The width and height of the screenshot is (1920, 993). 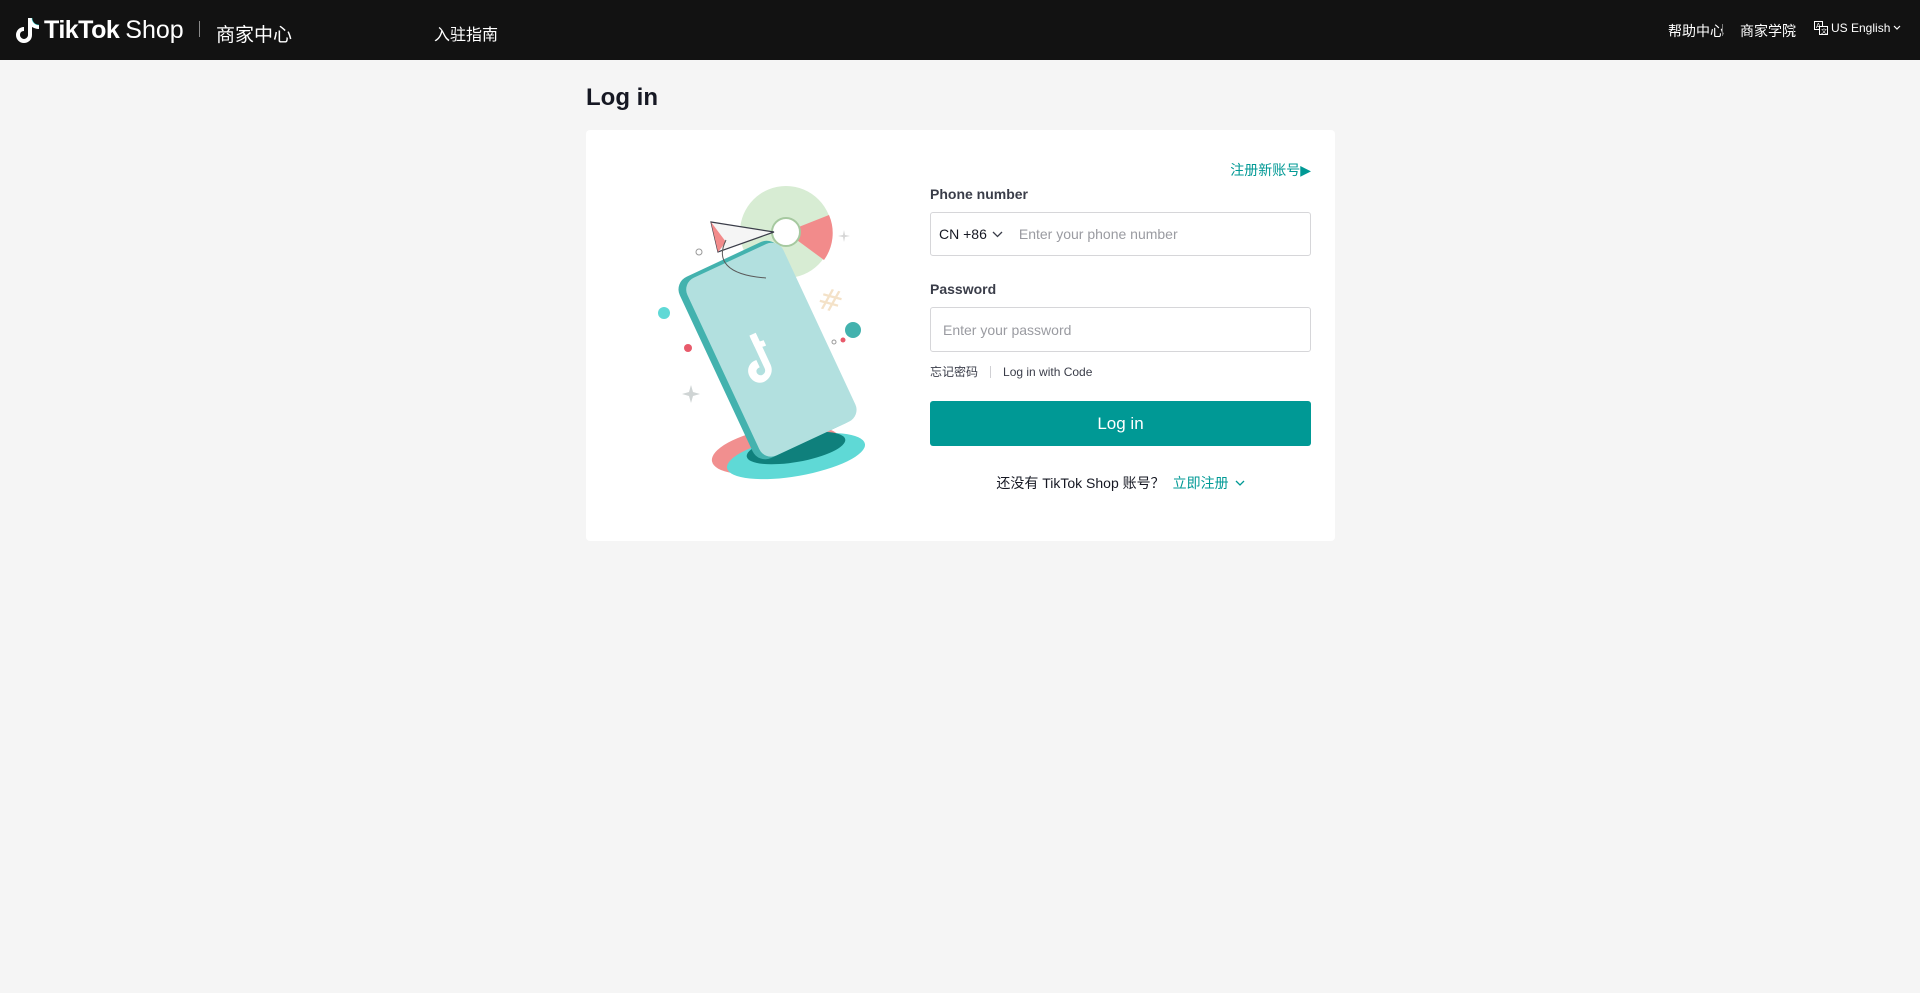 What do you see at coordinates (1047, 372) in the screenshot?
I see `login-with-code-link: Log in with Code` at bounding box center [1047, 372].